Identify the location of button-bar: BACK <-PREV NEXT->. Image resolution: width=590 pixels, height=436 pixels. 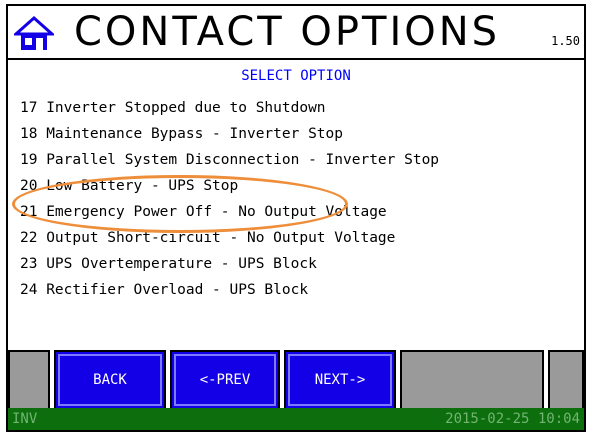
(296, 379).